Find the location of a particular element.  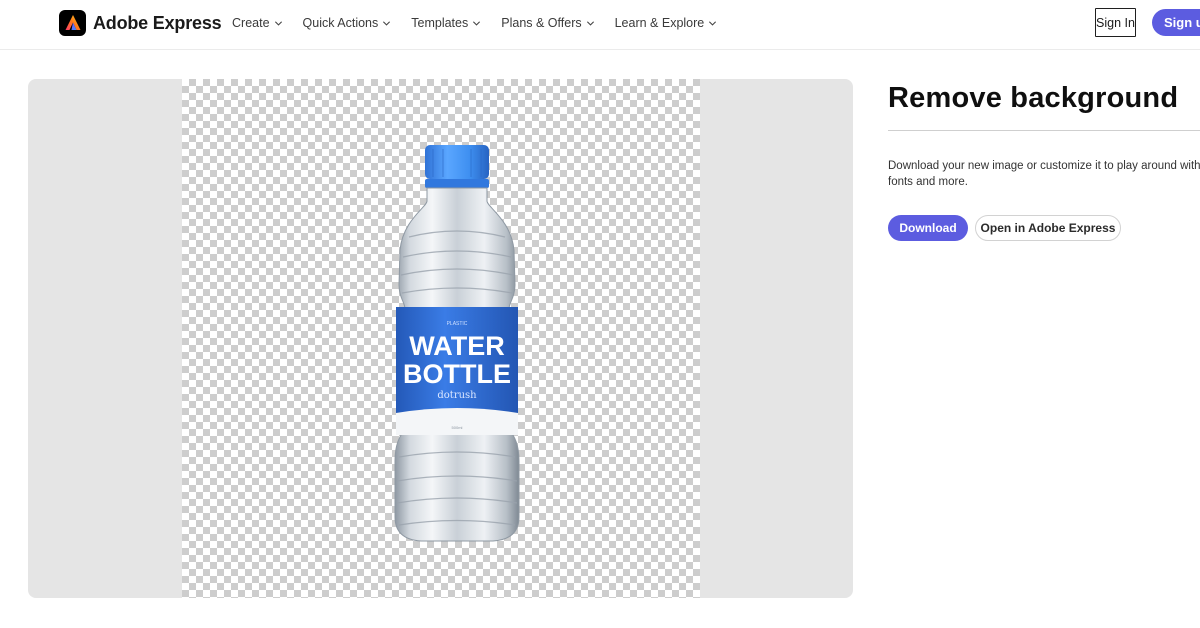

nav-item-templates: Templates is located at coordinates (446, 23).